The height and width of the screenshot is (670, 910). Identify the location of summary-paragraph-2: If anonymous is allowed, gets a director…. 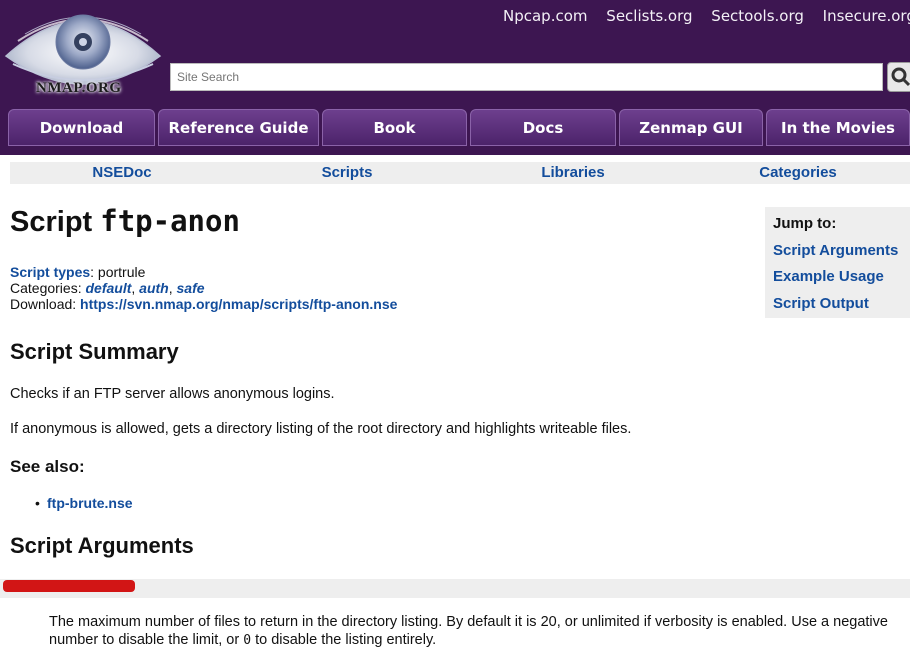
(321, 429).